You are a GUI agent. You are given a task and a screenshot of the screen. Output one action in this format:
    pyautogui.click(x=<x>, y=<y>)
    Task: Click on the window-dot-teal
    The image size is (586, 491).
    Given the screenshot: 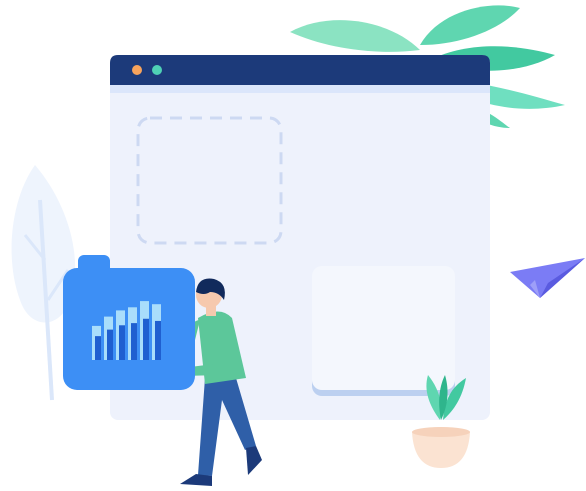 What is the action you would take?
    pyautogui.click(x=157, y=70)
    